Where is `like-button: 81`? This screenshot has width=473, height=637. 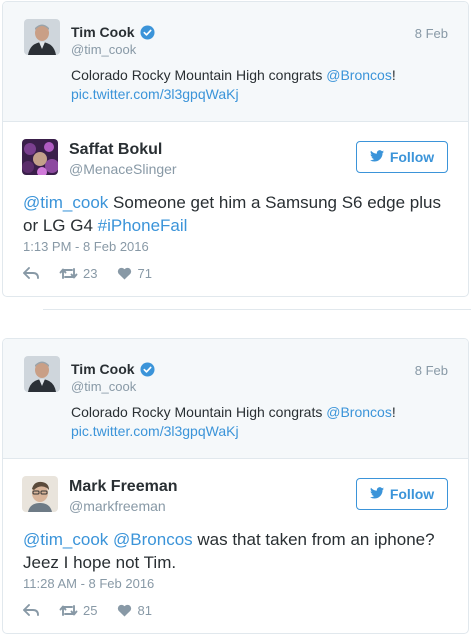 like-button: 81 is located at coordinates (134, 610).